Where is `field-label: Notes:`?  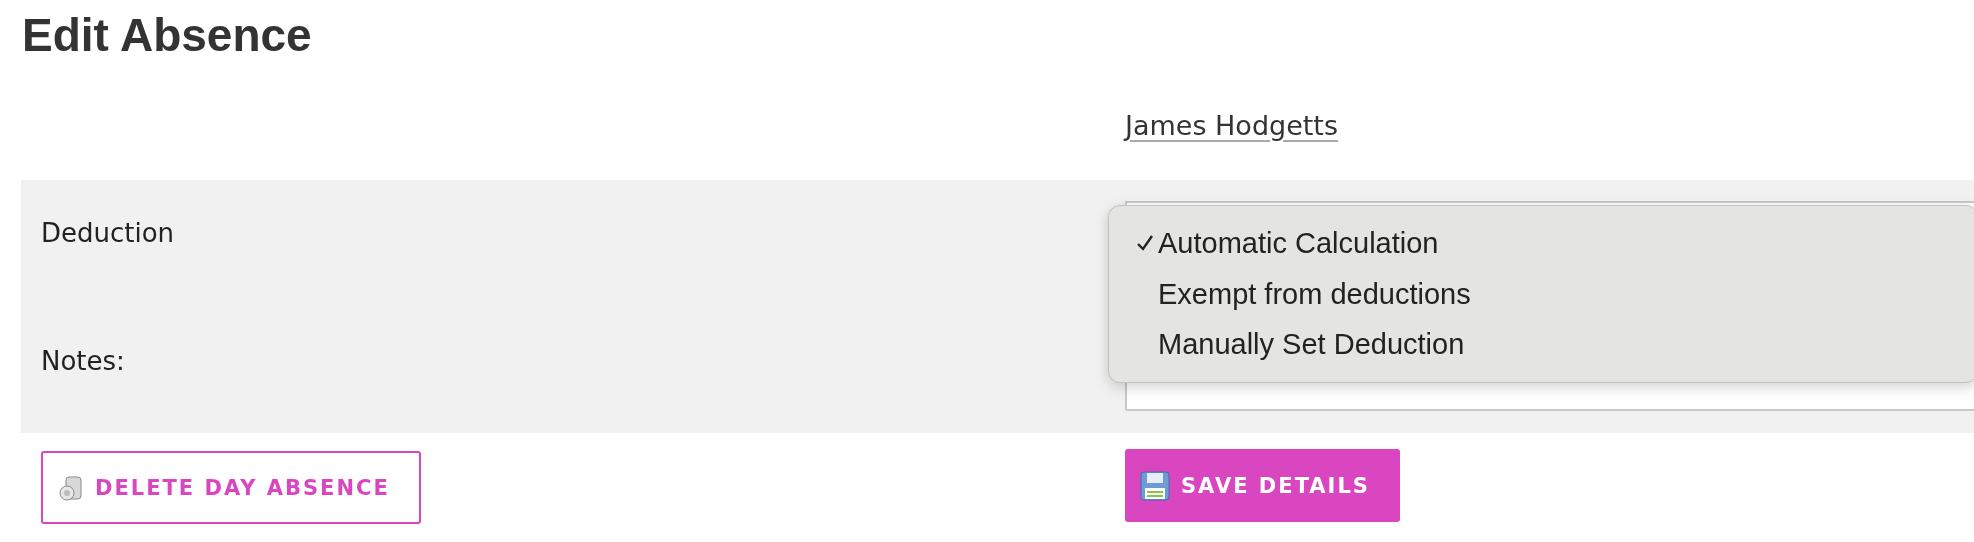
field-label: Notes: is located at coordinates (83, 361).